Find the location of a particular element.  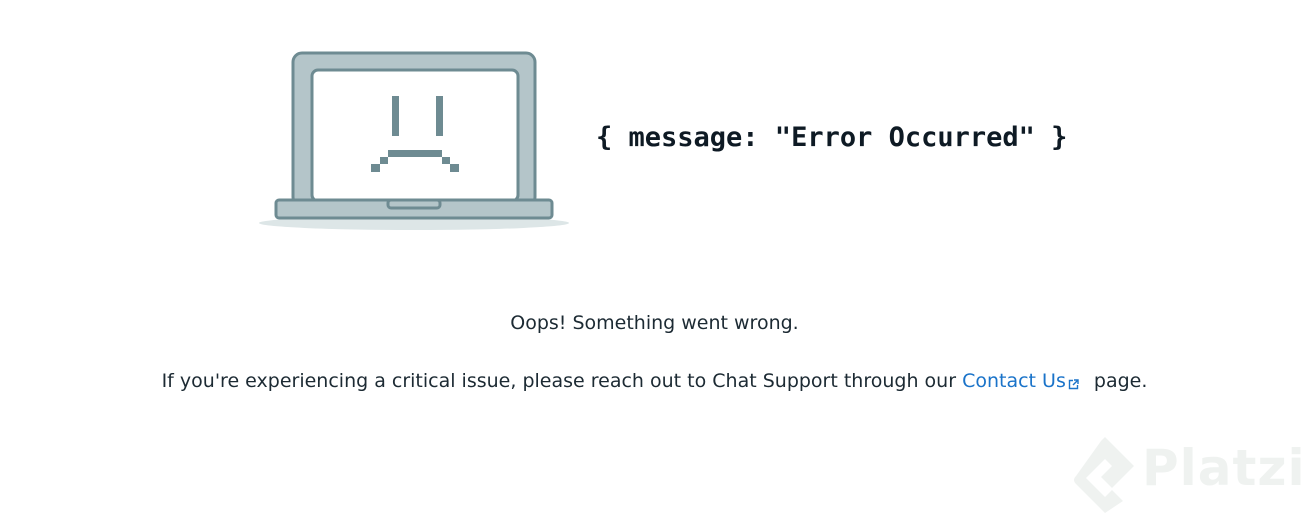

support-text-after: page. is located at coordinates (1117, 381).